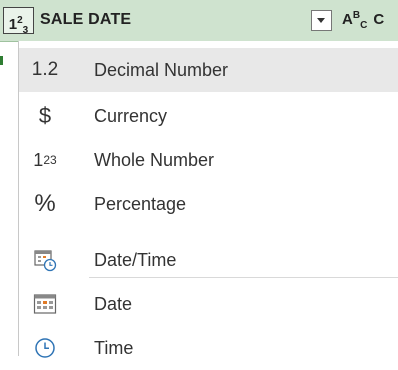 Image resolution: width=398 pixels, height=370 pixels. Describe the element at coordinates (45, 260) in the screenshot. I see `date-time-icon` at that location.